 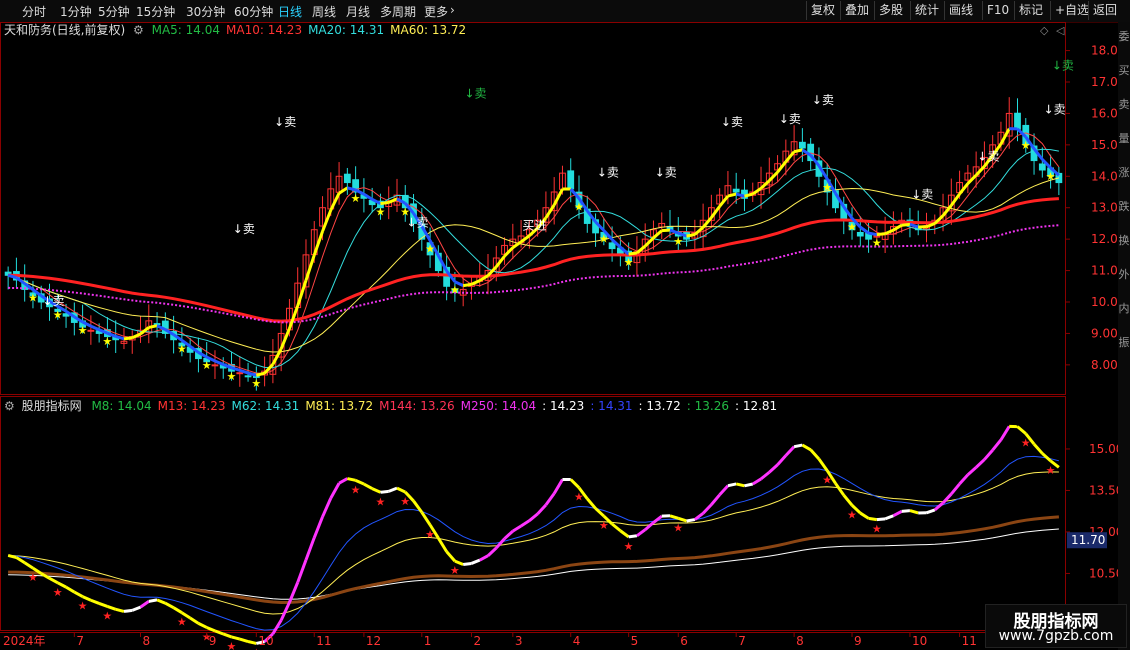 What do you see at coordinates (428, 641) in the screenshot?
I see `x-tick-label: 1` at bounding box center [428, 641].